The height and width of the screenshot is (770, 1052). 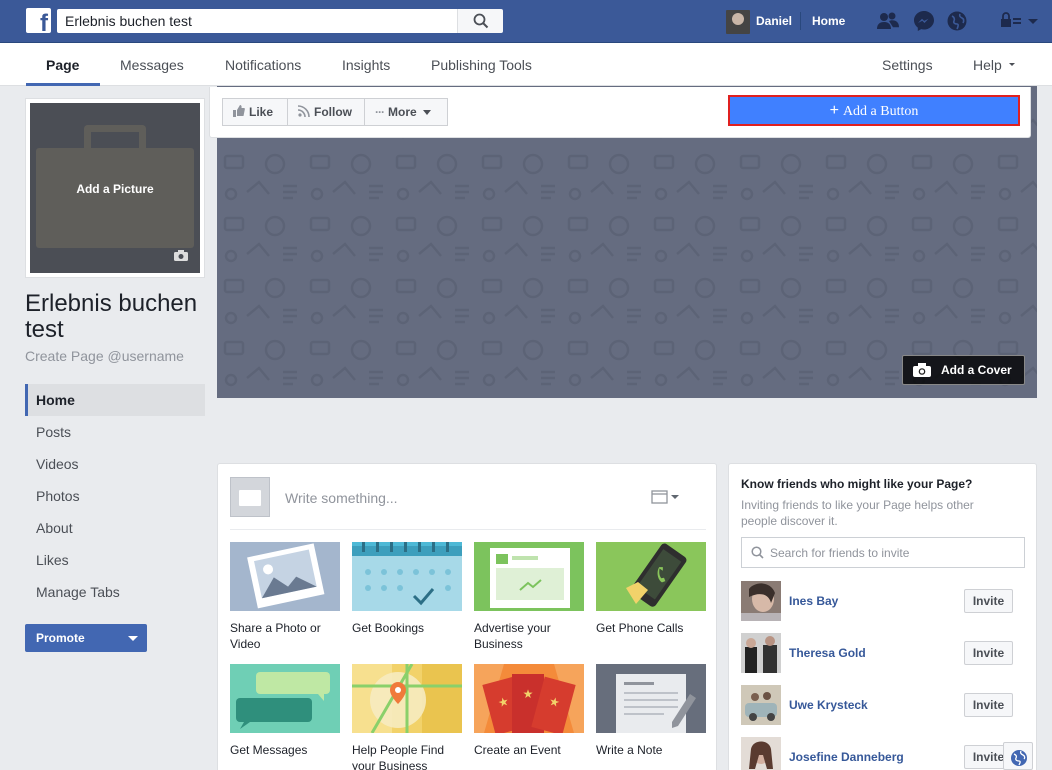 What do you see at coordinates (1012, 21) in the screenshot?
I see `privacy-lock-icon` at bounding box center [1012, 21].